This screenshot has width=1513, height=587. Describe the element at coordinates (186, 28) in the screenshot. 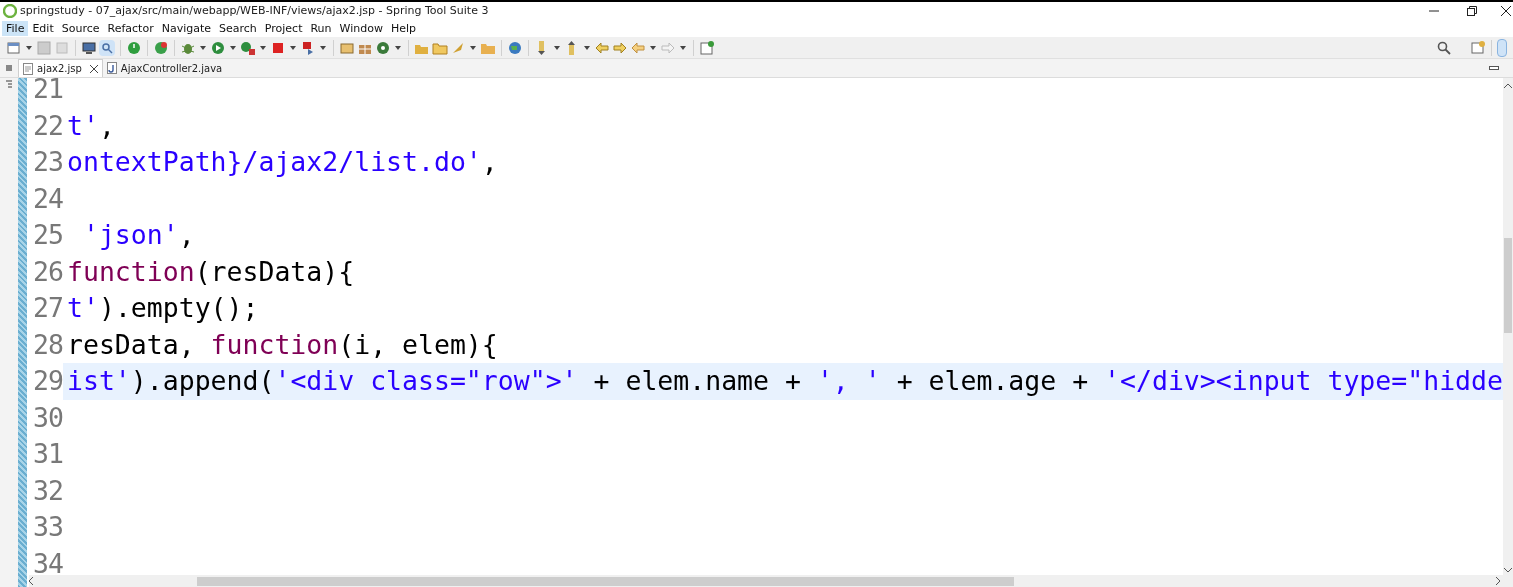

I see `menu-item: Navigate` at that location.